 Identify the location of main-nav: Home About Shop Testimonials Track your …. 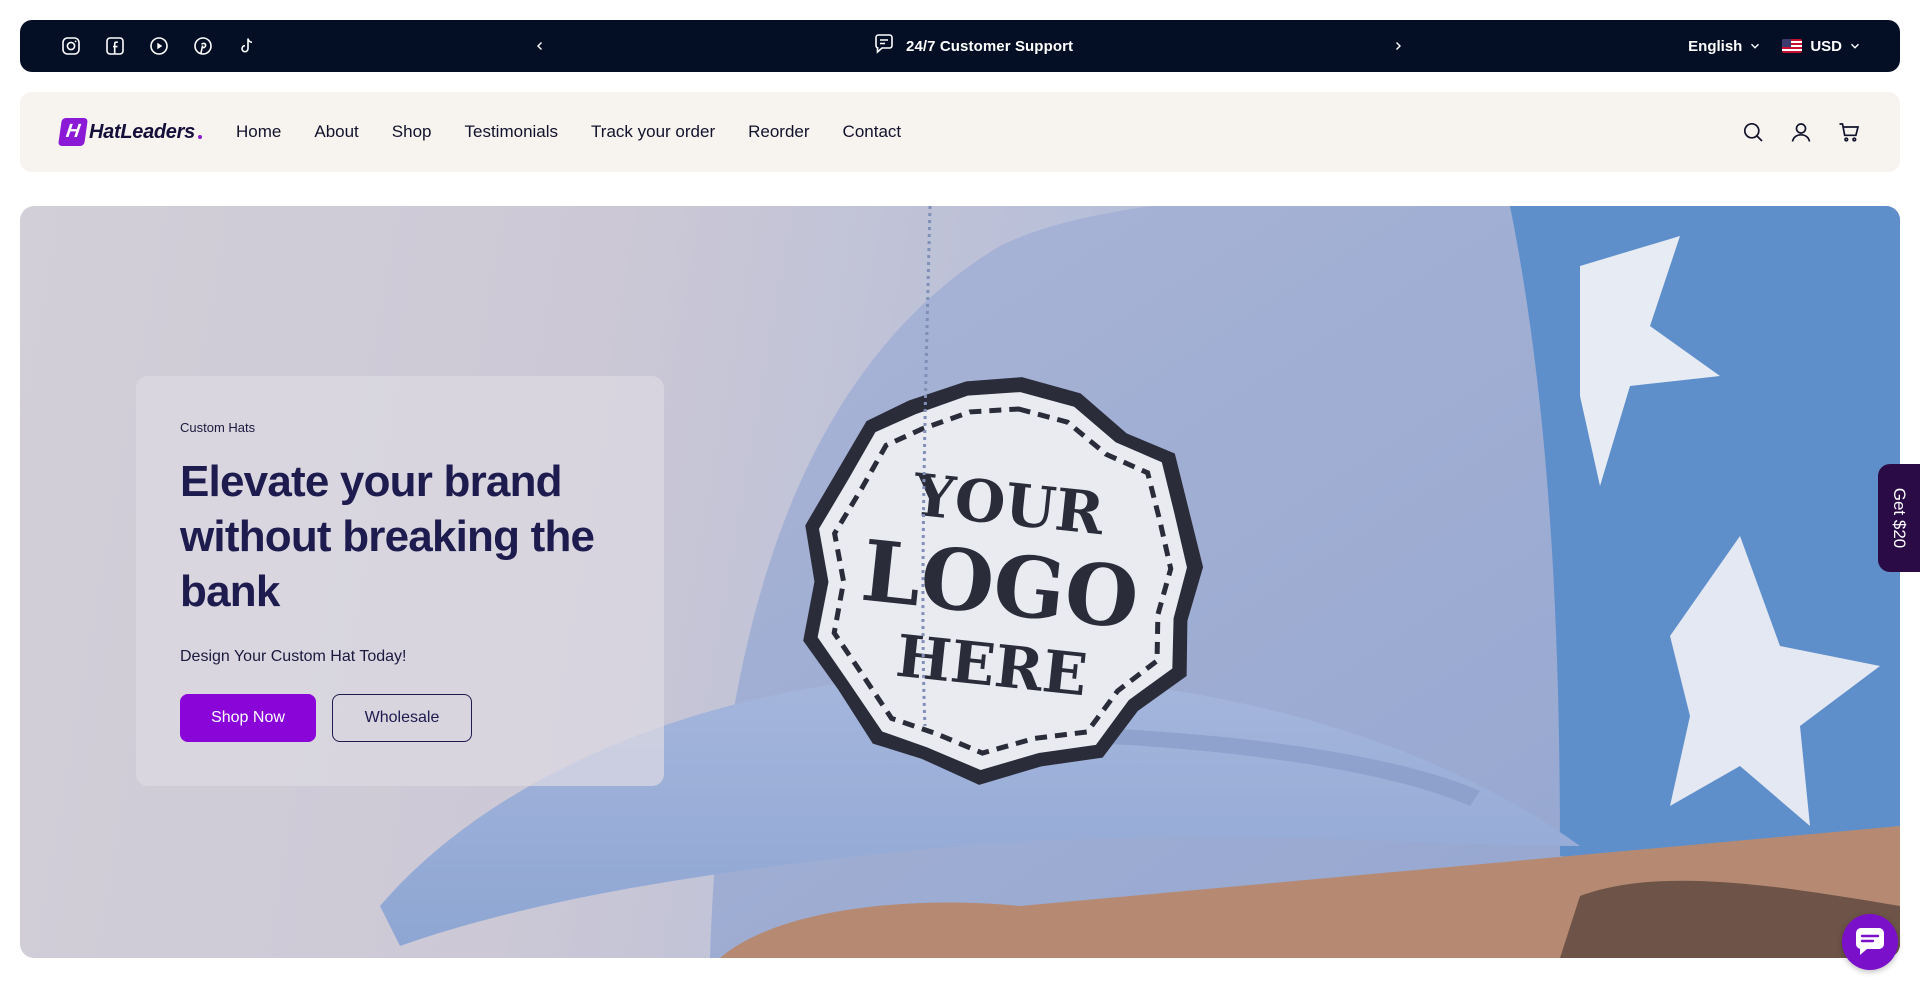
(568, 132).